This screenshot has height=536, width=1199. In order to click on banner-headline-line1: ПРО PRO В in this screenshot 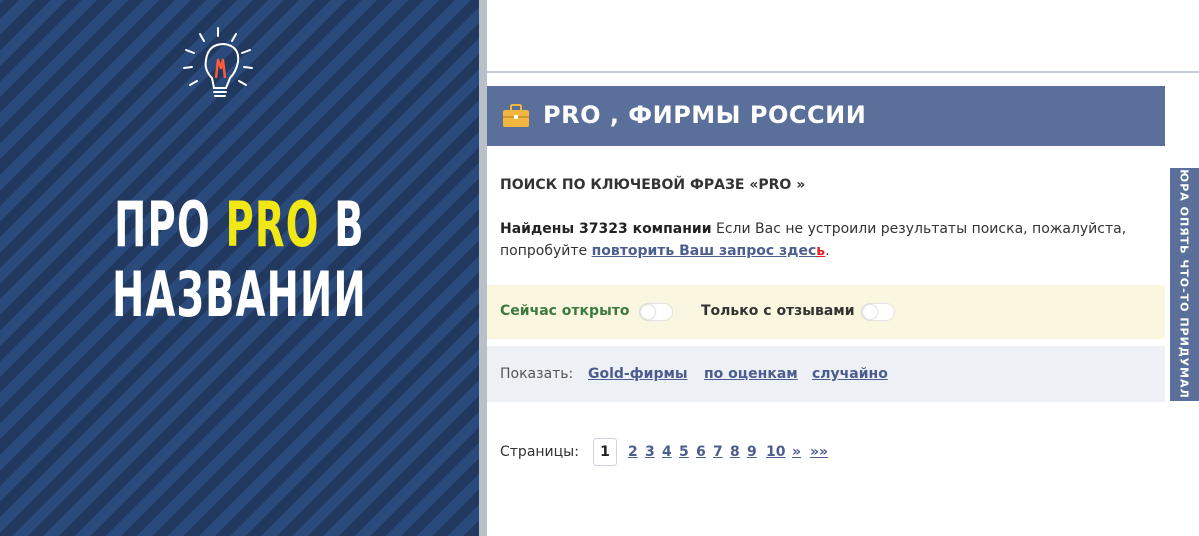, I will do `click(239, 224)`.